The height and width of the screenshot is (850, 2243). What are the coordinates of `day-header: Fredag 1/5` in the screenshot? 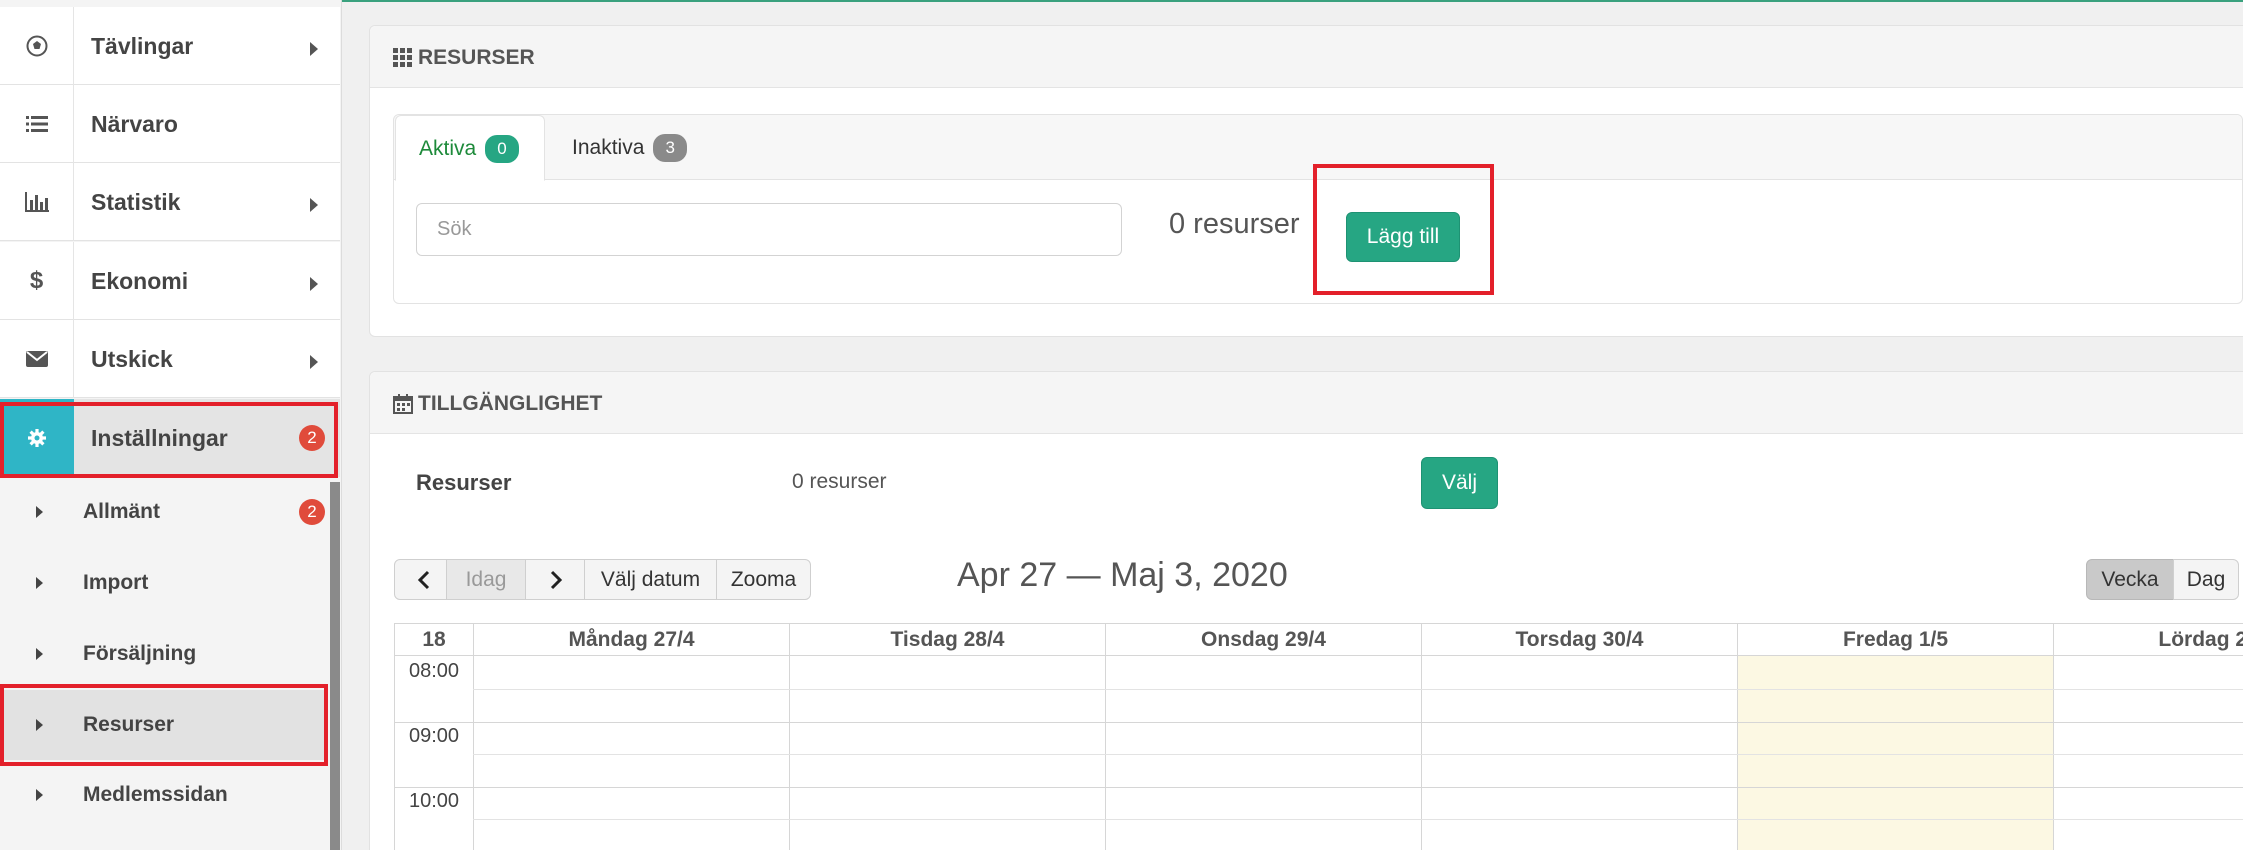 It's located at (1896, 640).